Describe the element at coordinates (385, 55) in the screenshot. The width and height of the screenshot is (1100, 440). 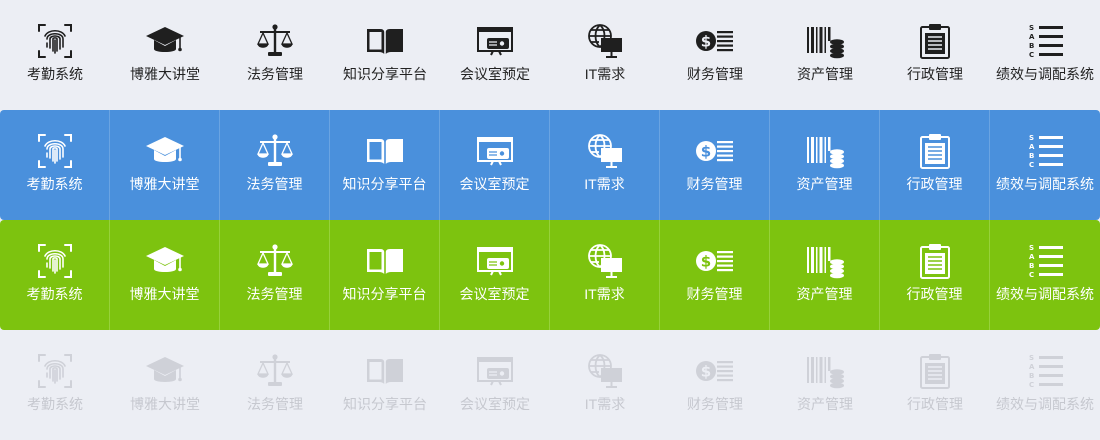
I see `app-tile-default: 知识分享平台` at that location.